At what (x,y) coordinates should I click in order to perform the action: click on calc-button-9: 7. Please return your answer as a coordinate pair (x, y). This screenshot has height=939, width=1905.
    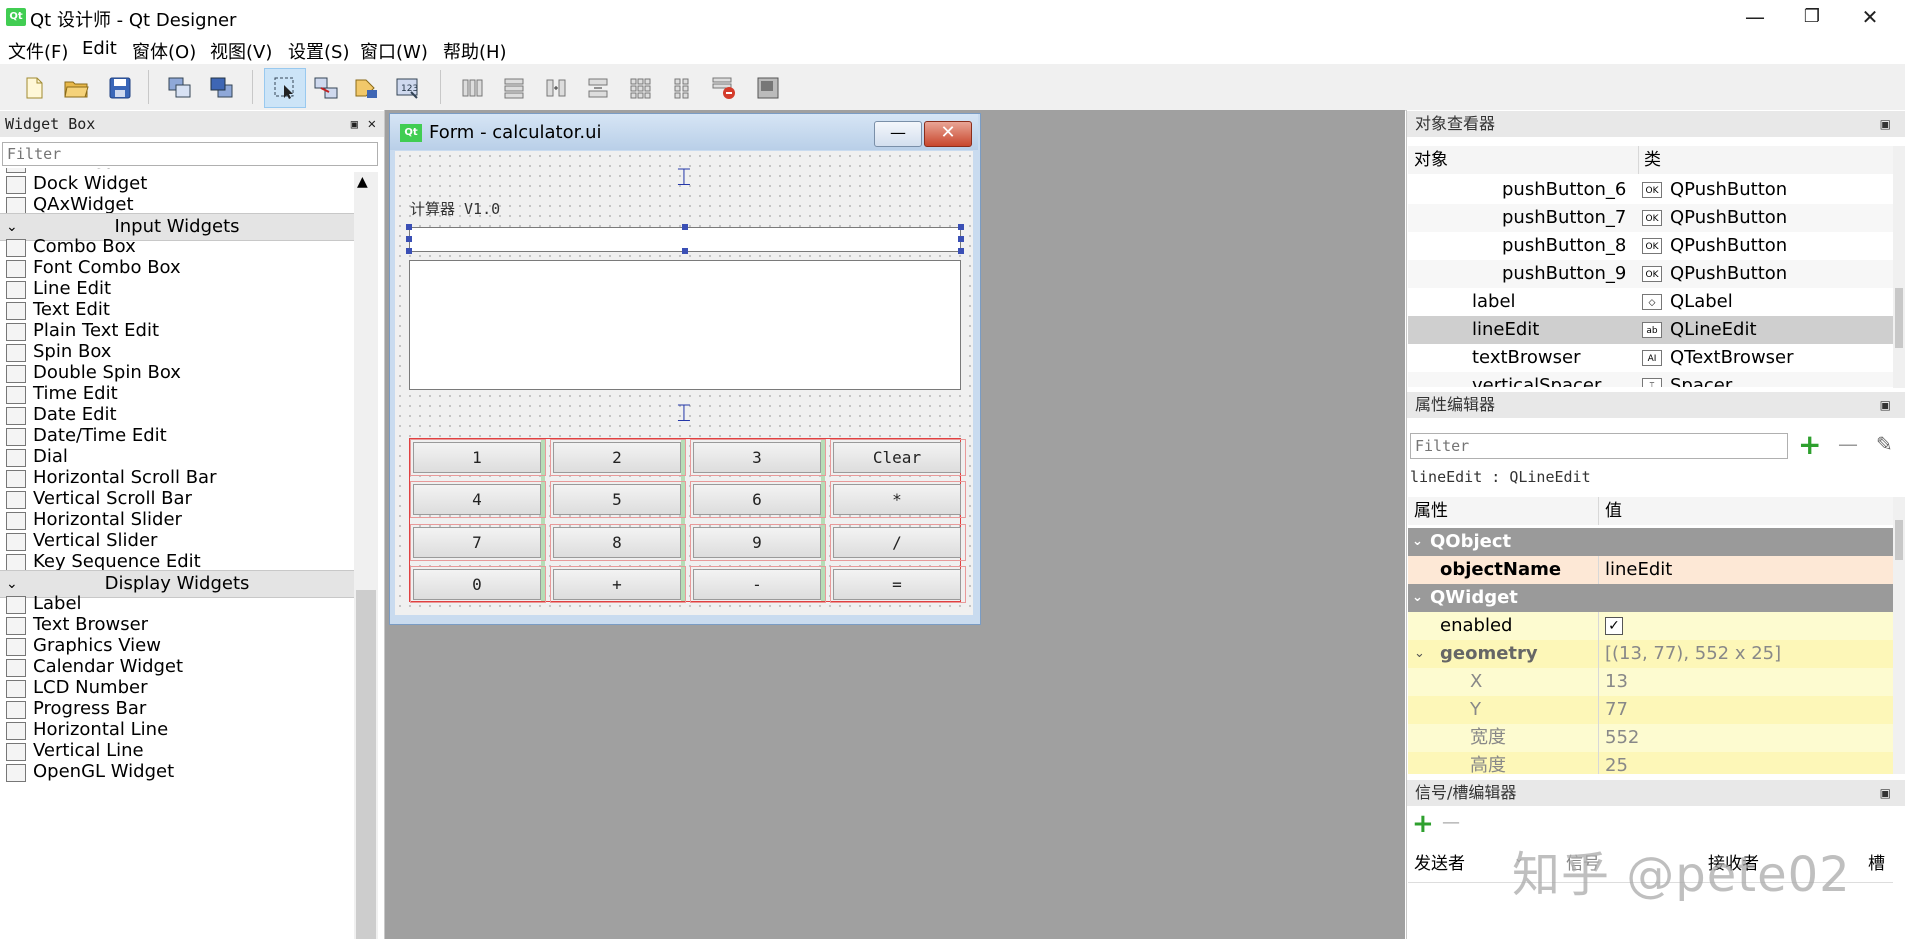
    Looking at the image, I should click on (477, 542).